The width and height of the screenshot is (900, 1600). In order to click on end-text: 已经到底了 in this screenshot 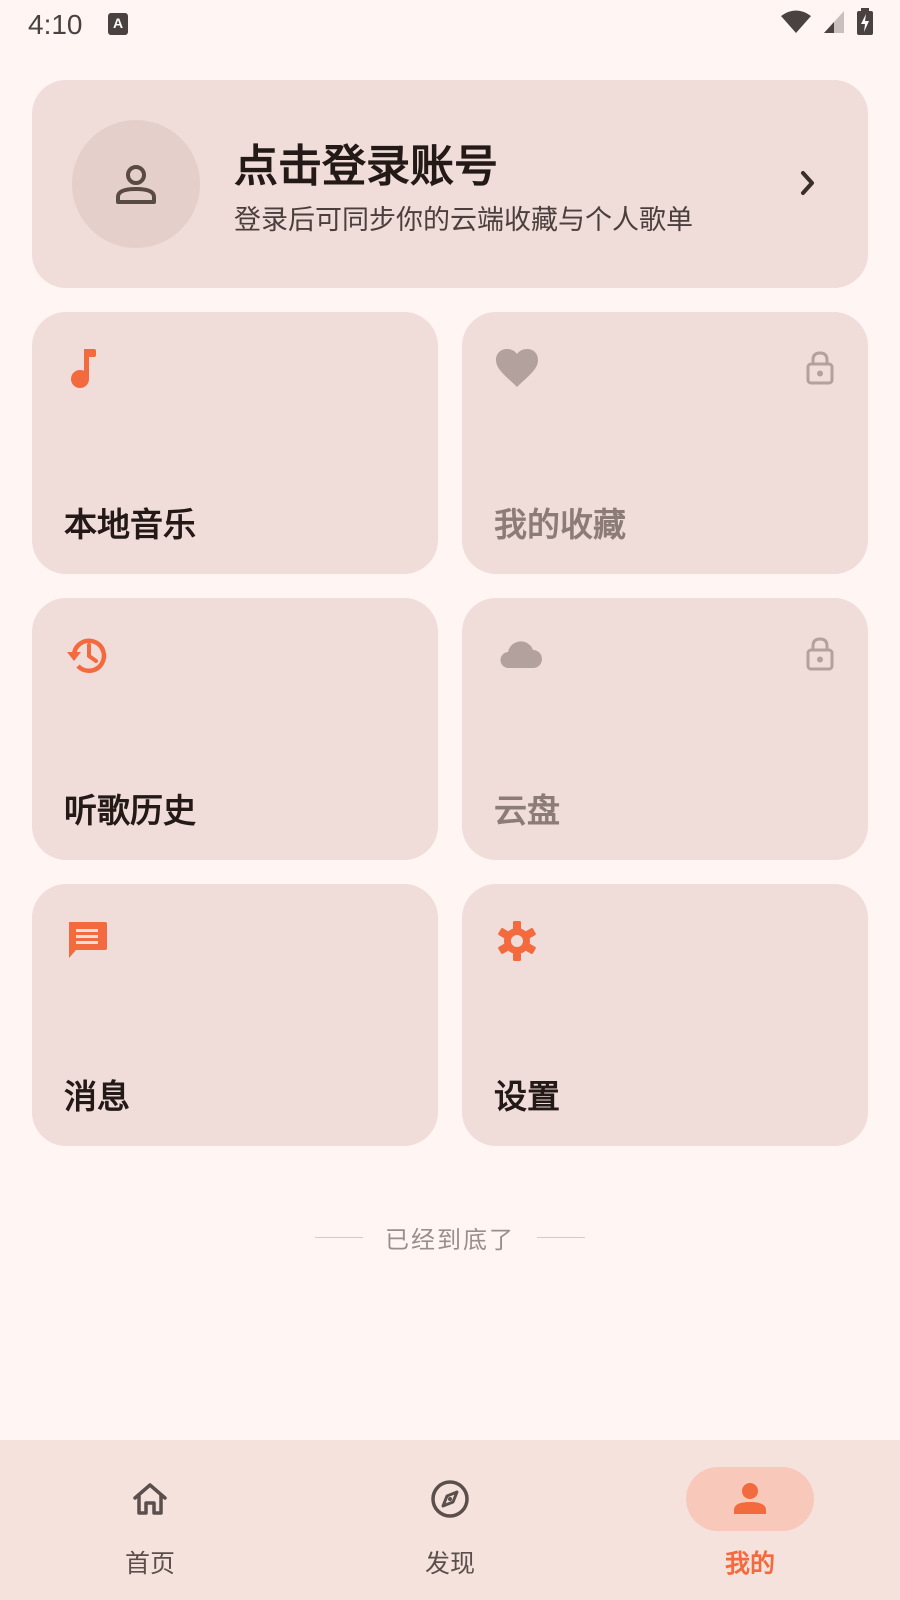, I will do `click(450, 1240)`.